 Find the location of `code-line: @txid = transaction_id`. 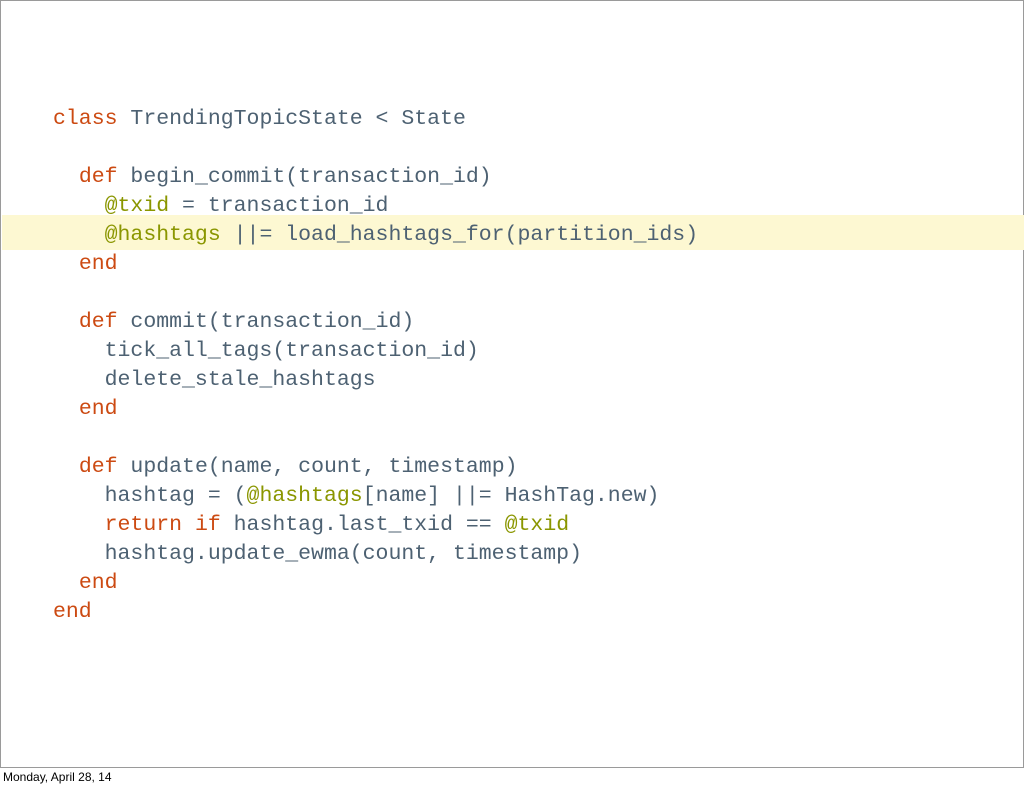

code-line: @txid = transaction_id is located at coordinates (375, 206).